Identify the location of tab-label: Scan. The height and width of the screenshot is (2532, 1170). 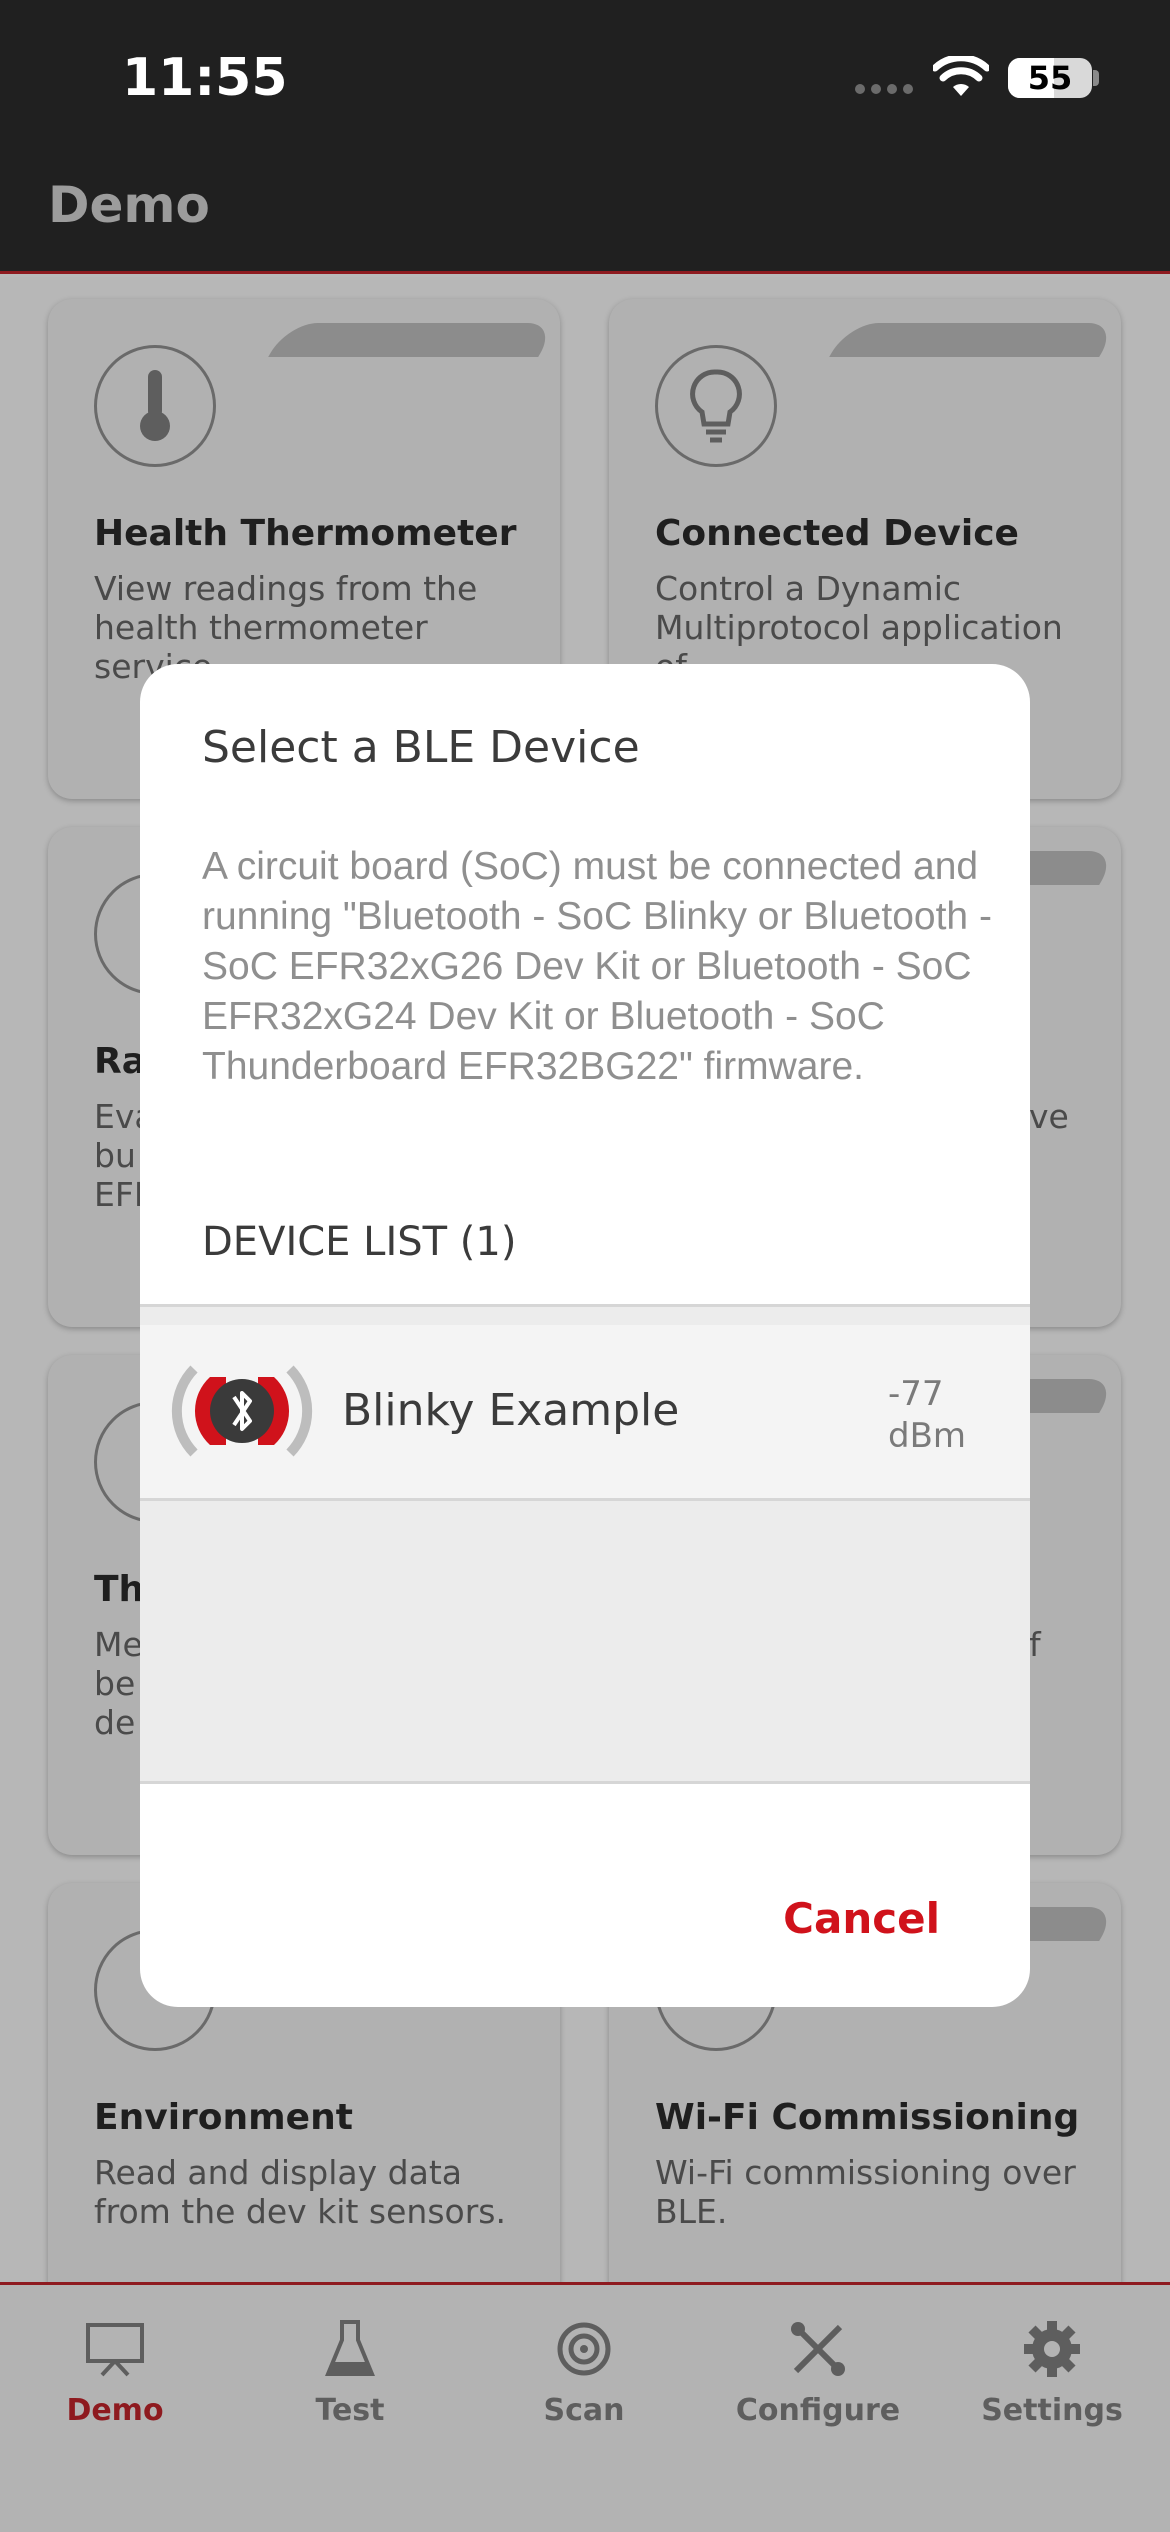
(584, 2410).